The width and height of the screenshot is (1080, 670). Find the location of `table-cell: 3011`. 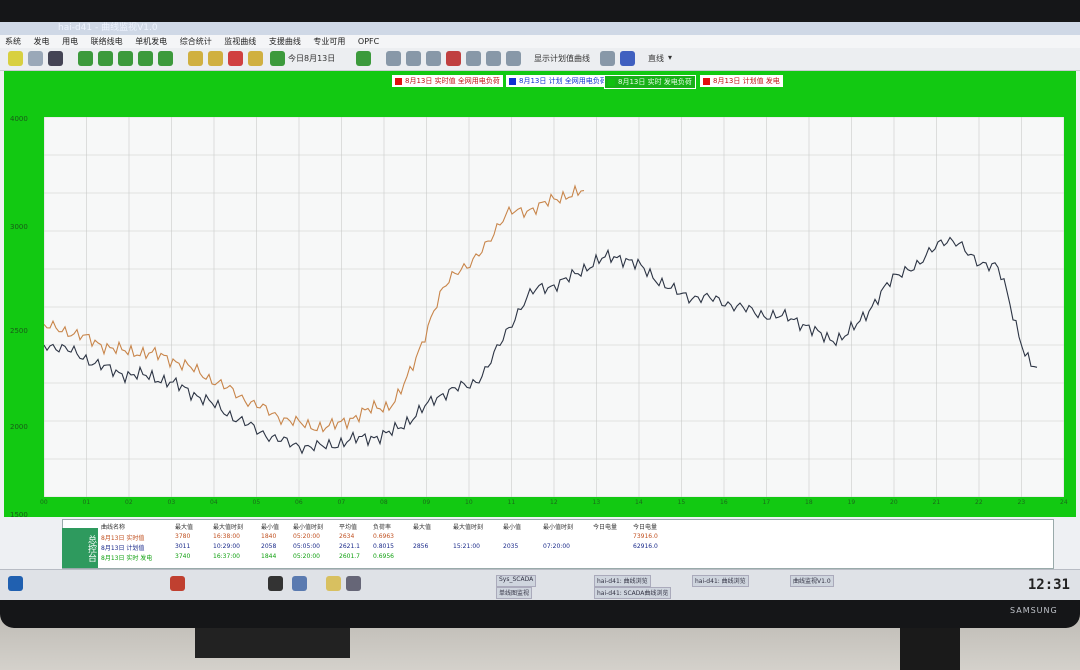

table-cell: 3011 is located at coordinates (183, 546).